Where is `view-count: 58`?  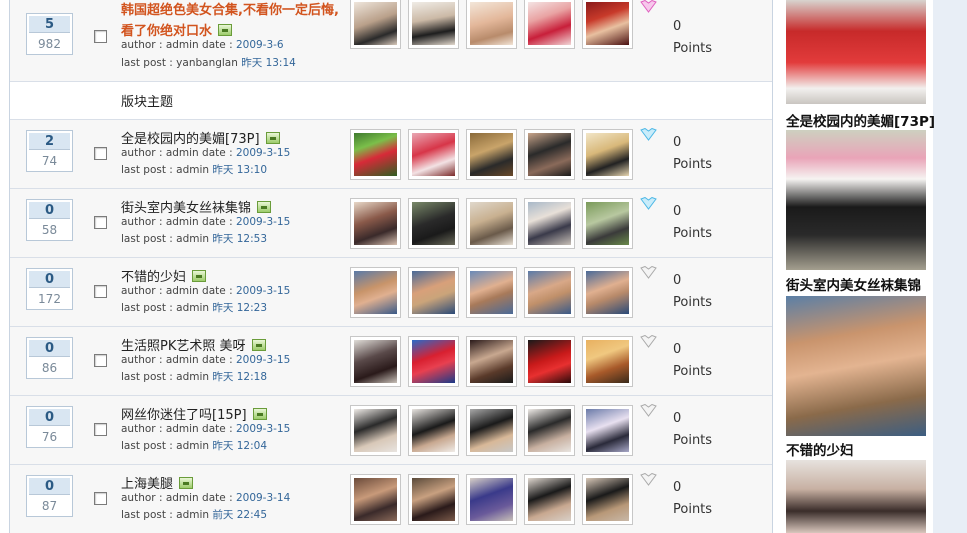
view-count: 58 is located at coordinates (49, 230).